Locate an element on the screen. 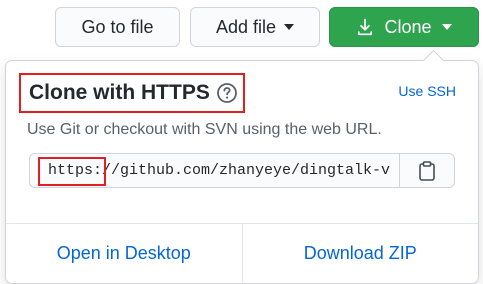  popover-arrow is located at coordinates (433, 60).